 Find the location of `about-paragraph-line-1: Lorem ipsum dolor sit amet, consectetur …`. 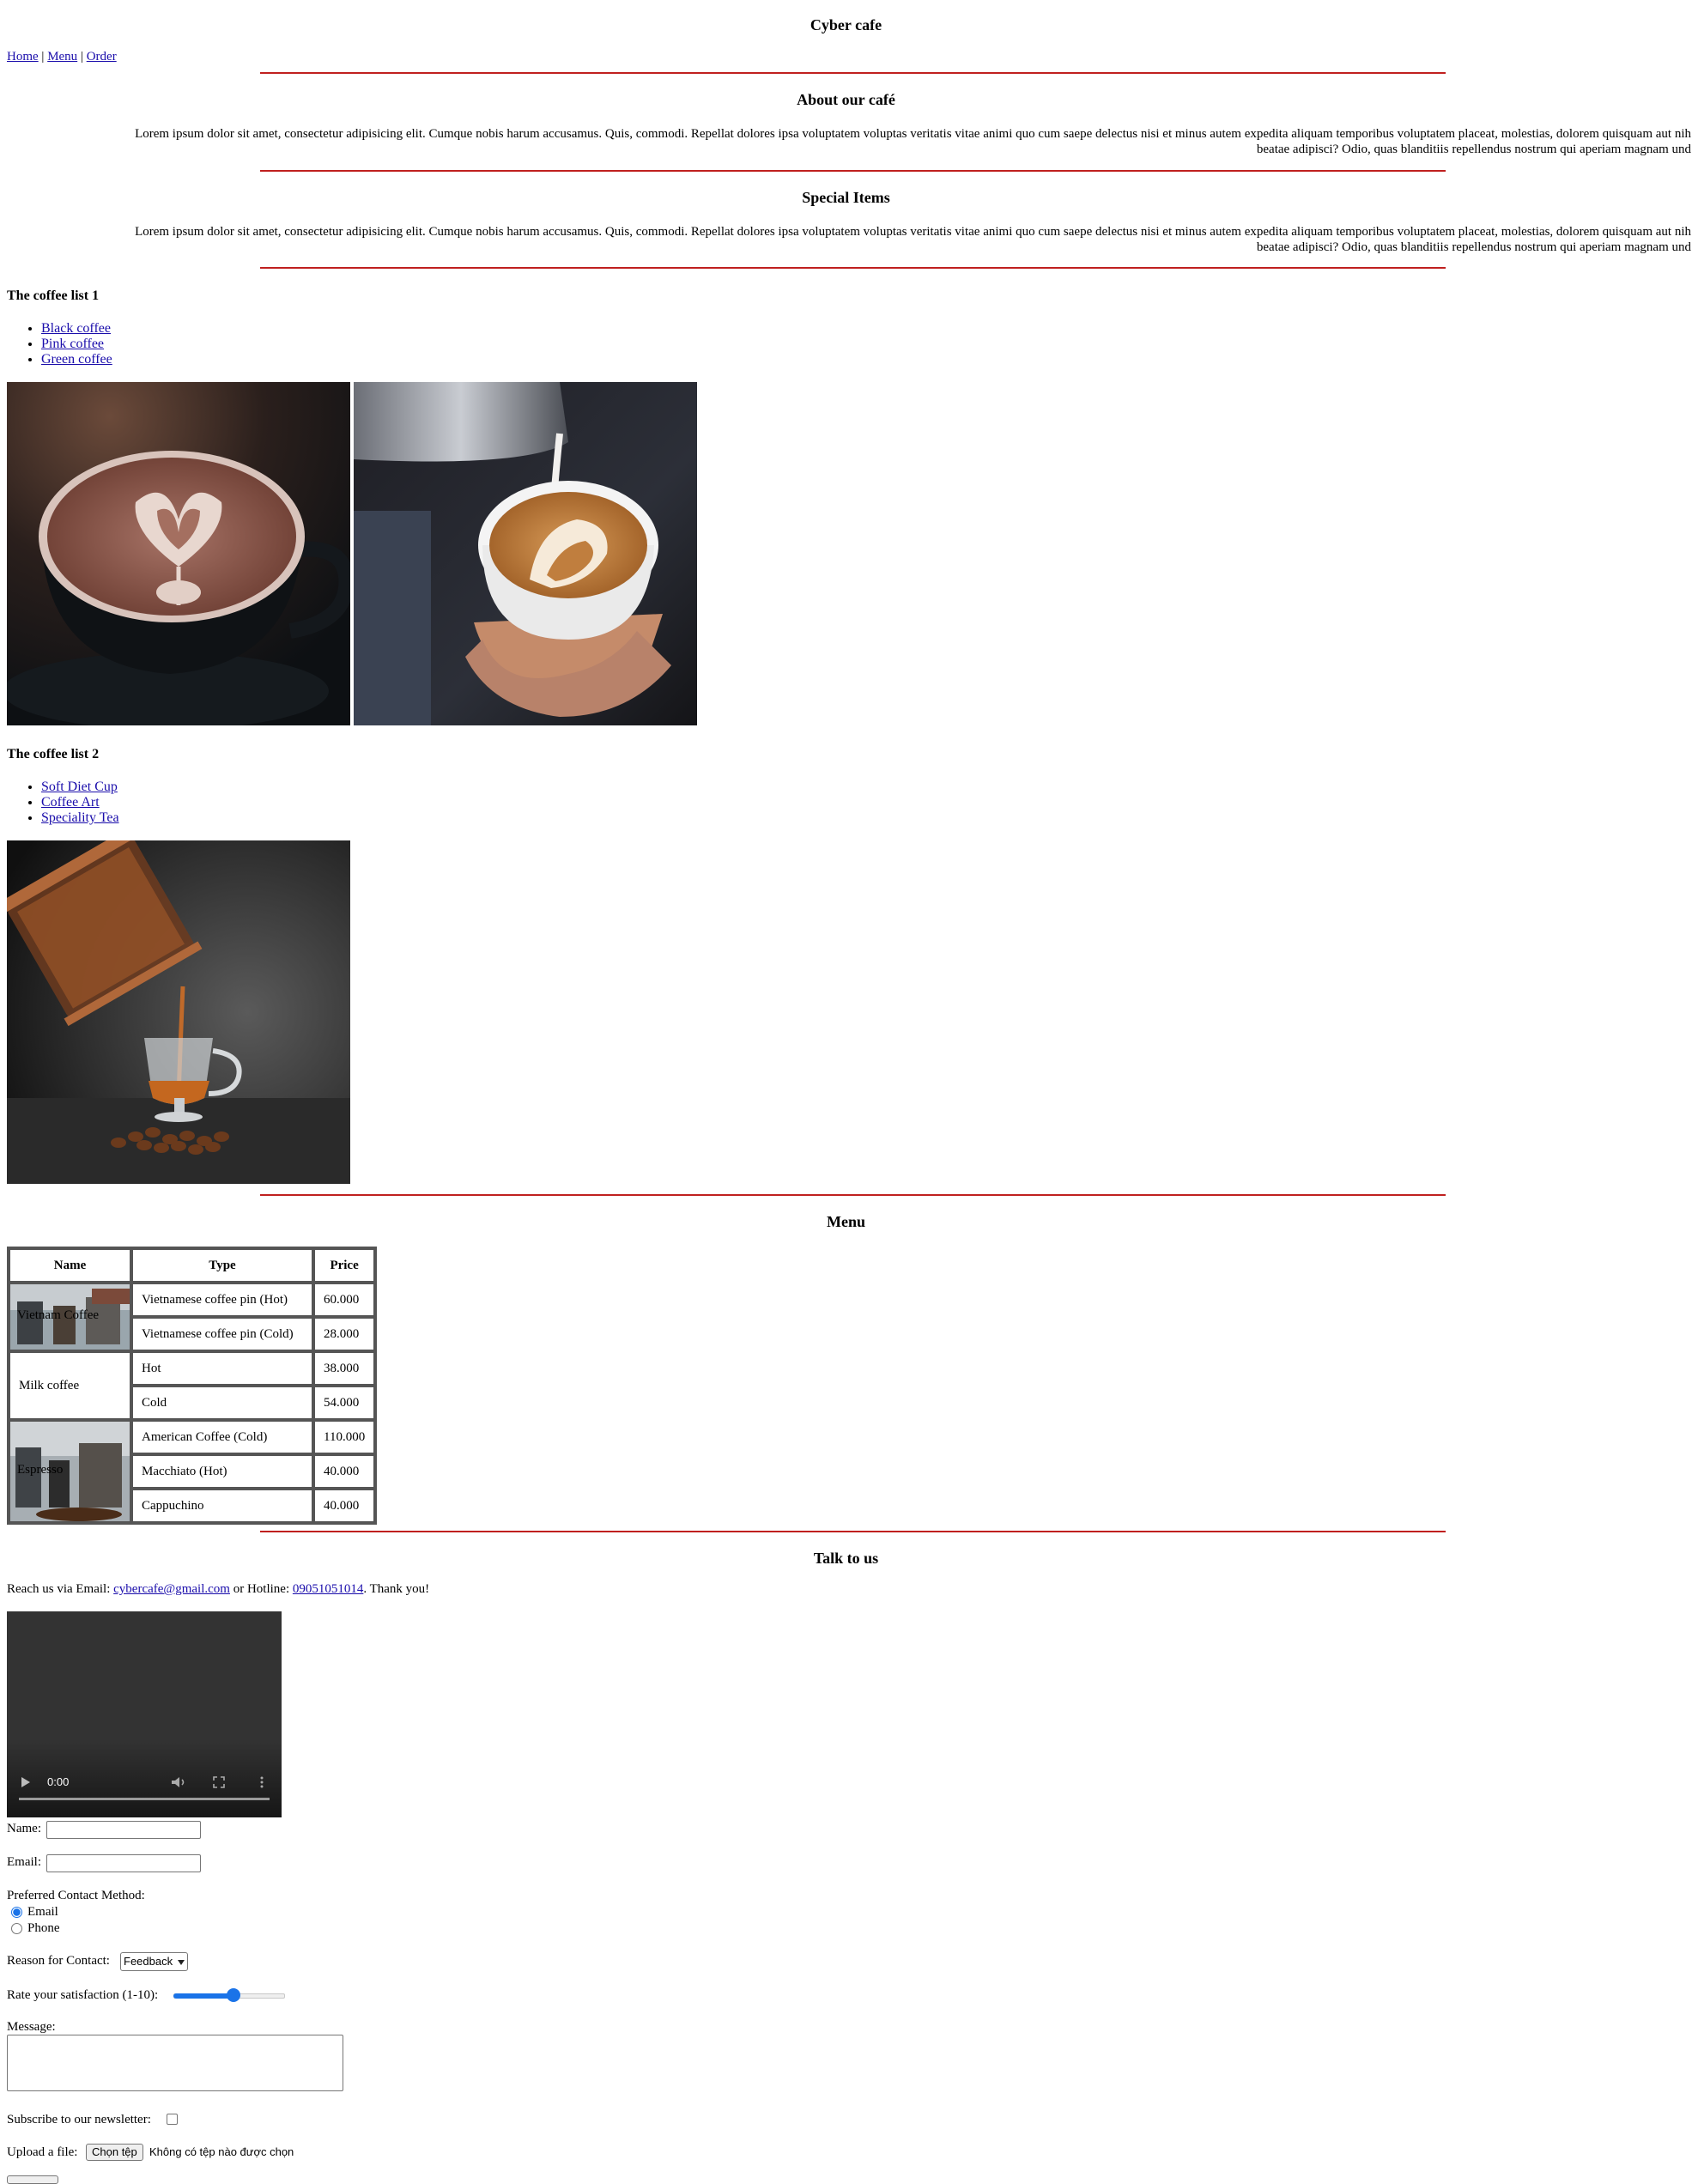

about-paragraph-line-1: Lorem ipsum dolor sit amet, consectetur … is located at coordinates (913, 134).